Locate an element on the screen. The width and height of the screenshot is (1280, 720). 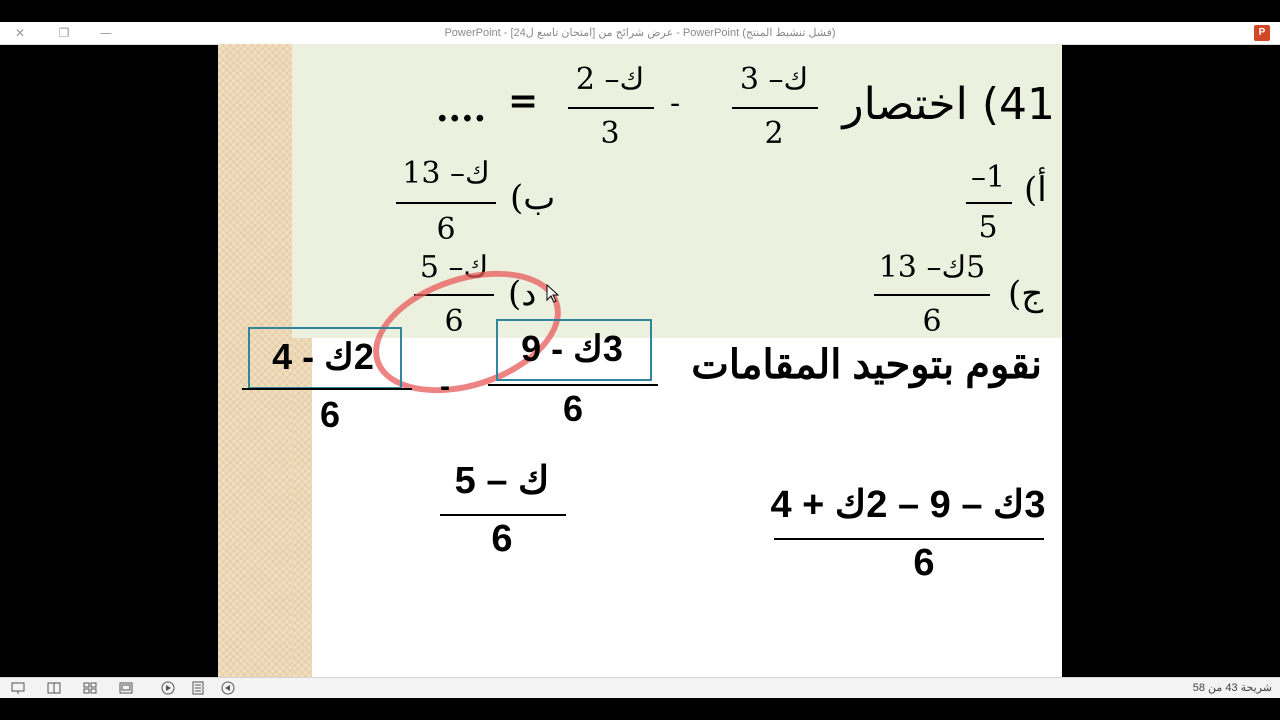
step1-frac-a-num: 3ك - 9 is located at coordinates (572, 348).